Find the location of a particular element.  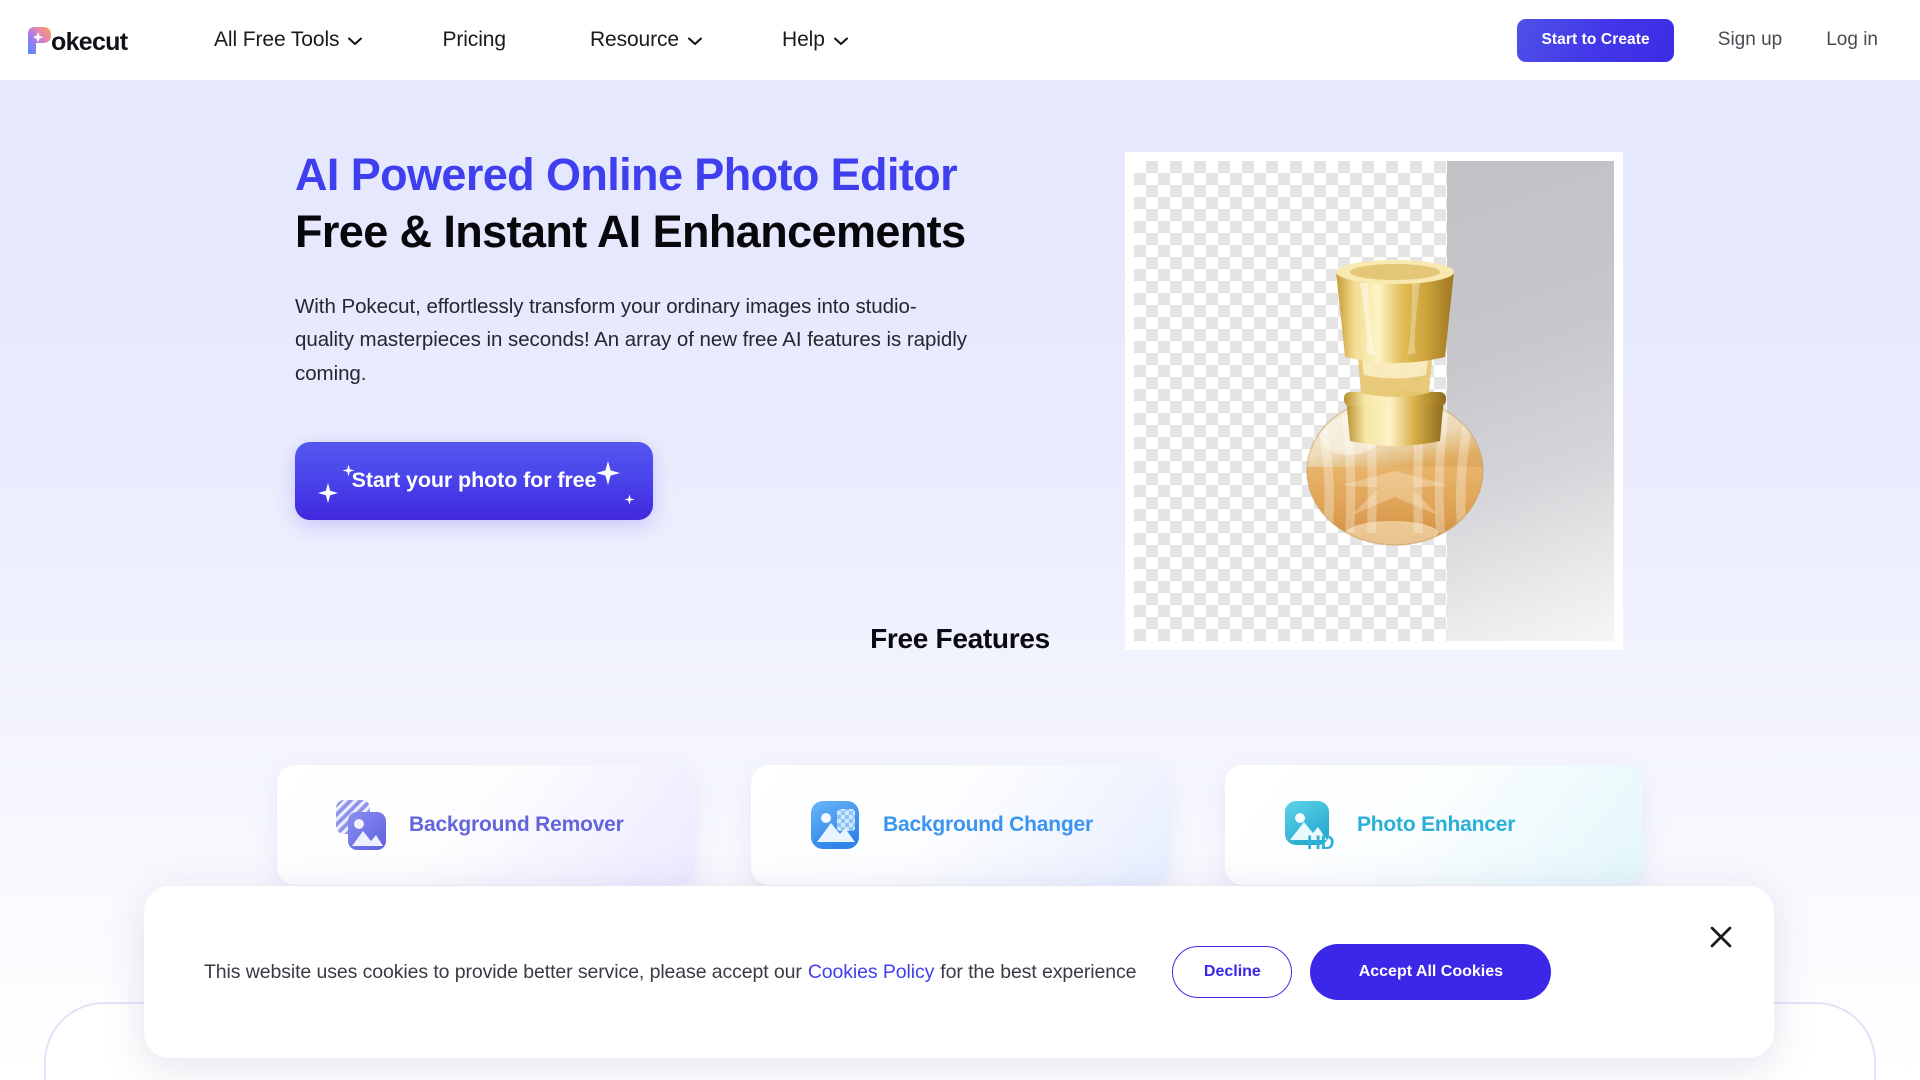

feature-card-background-remover: Background Remover is located at coordinates (486, 825).